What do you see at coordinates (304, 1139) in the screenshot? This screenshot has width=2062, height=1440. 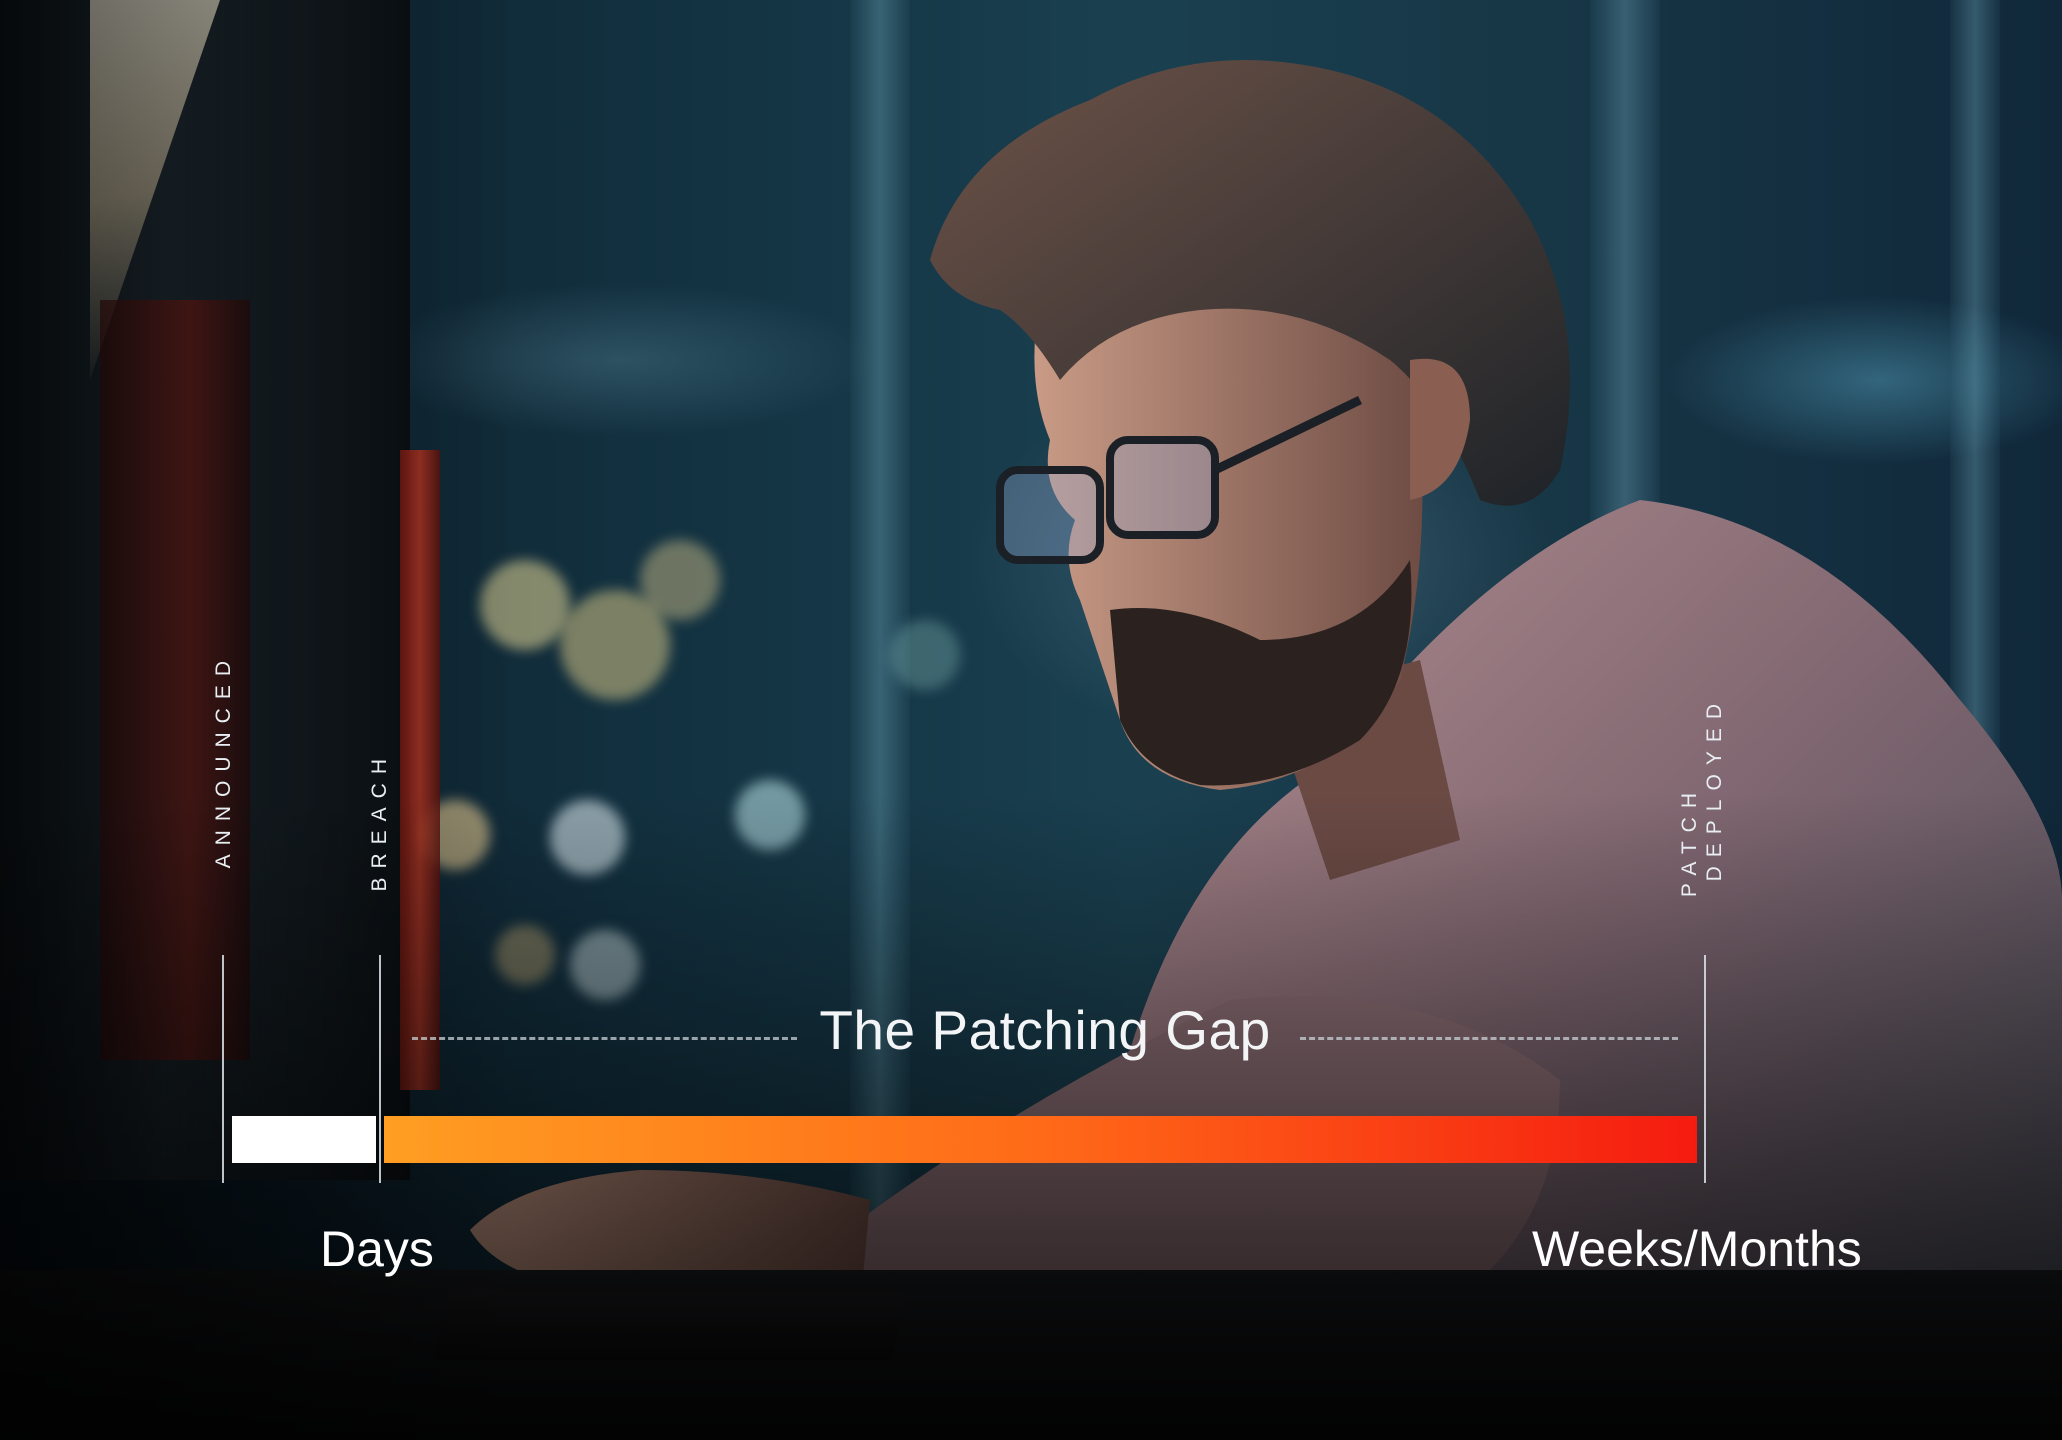 I see `announce-to-breach-segment` at bounding box center [304, 1139].